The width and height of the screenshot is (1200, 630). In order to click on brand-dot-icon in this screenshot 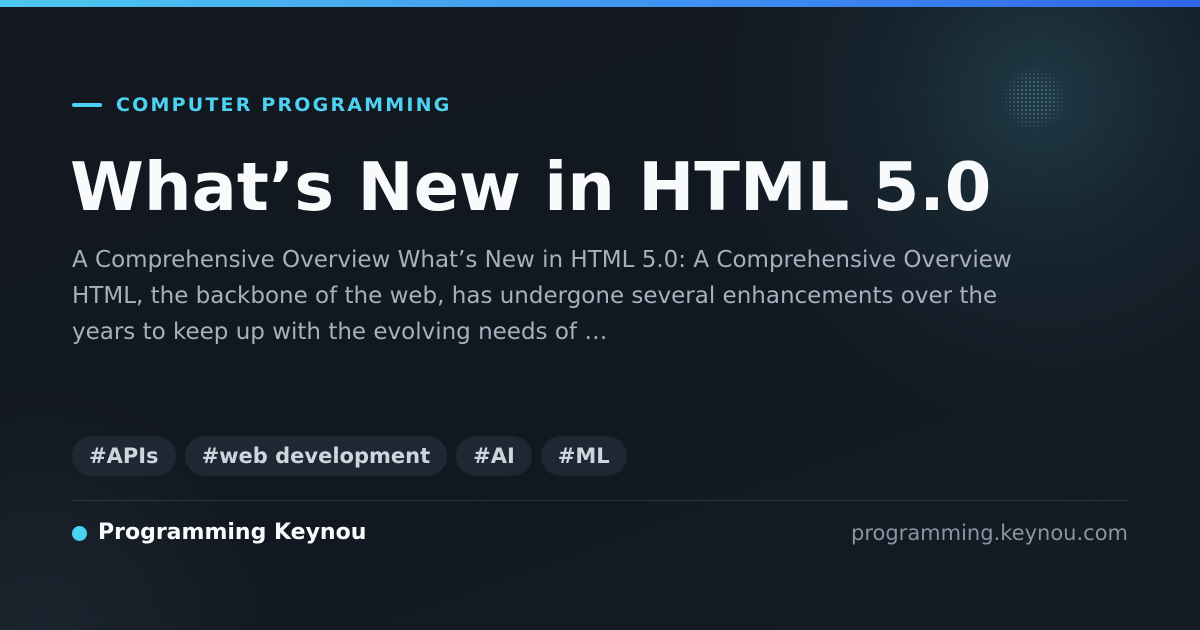, I will do `click(79, 533)`.